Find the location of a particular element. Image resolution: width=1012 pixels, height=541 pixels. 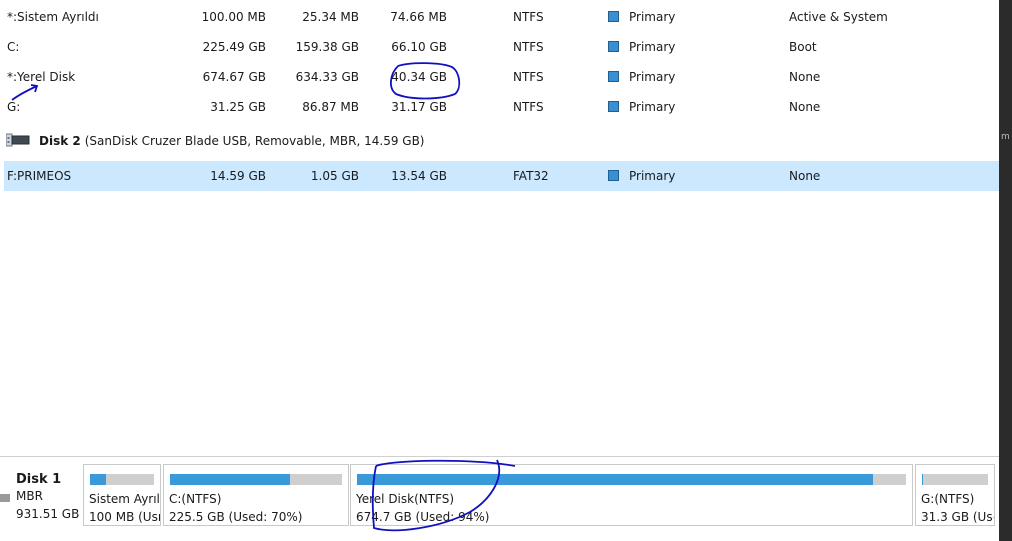

partition-status: Active & System is located at coordinates (838, 17).